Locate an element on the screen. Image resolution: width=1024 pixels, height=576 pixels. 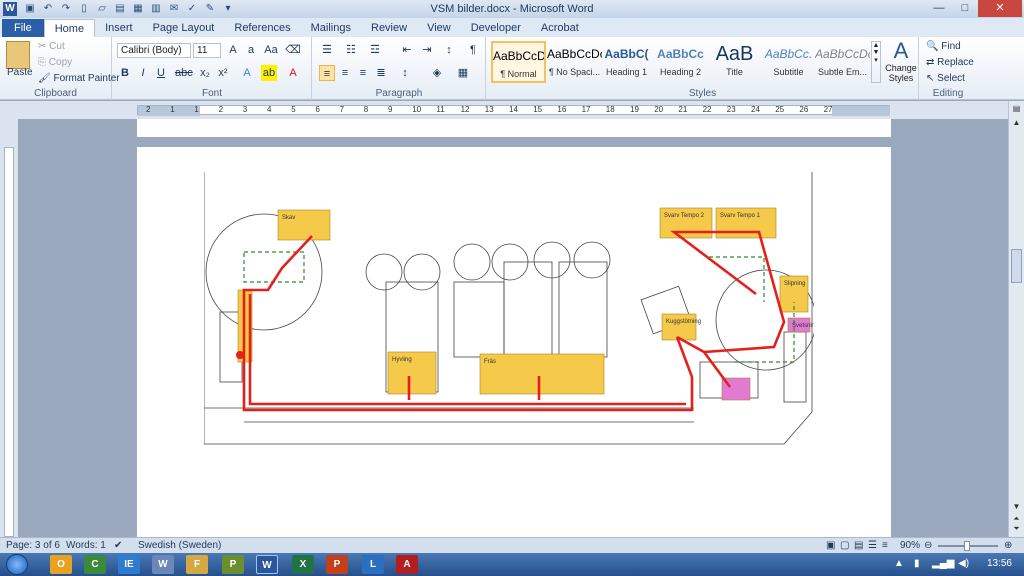
undo-icon: ↶ is located at coordinates (48, 9).